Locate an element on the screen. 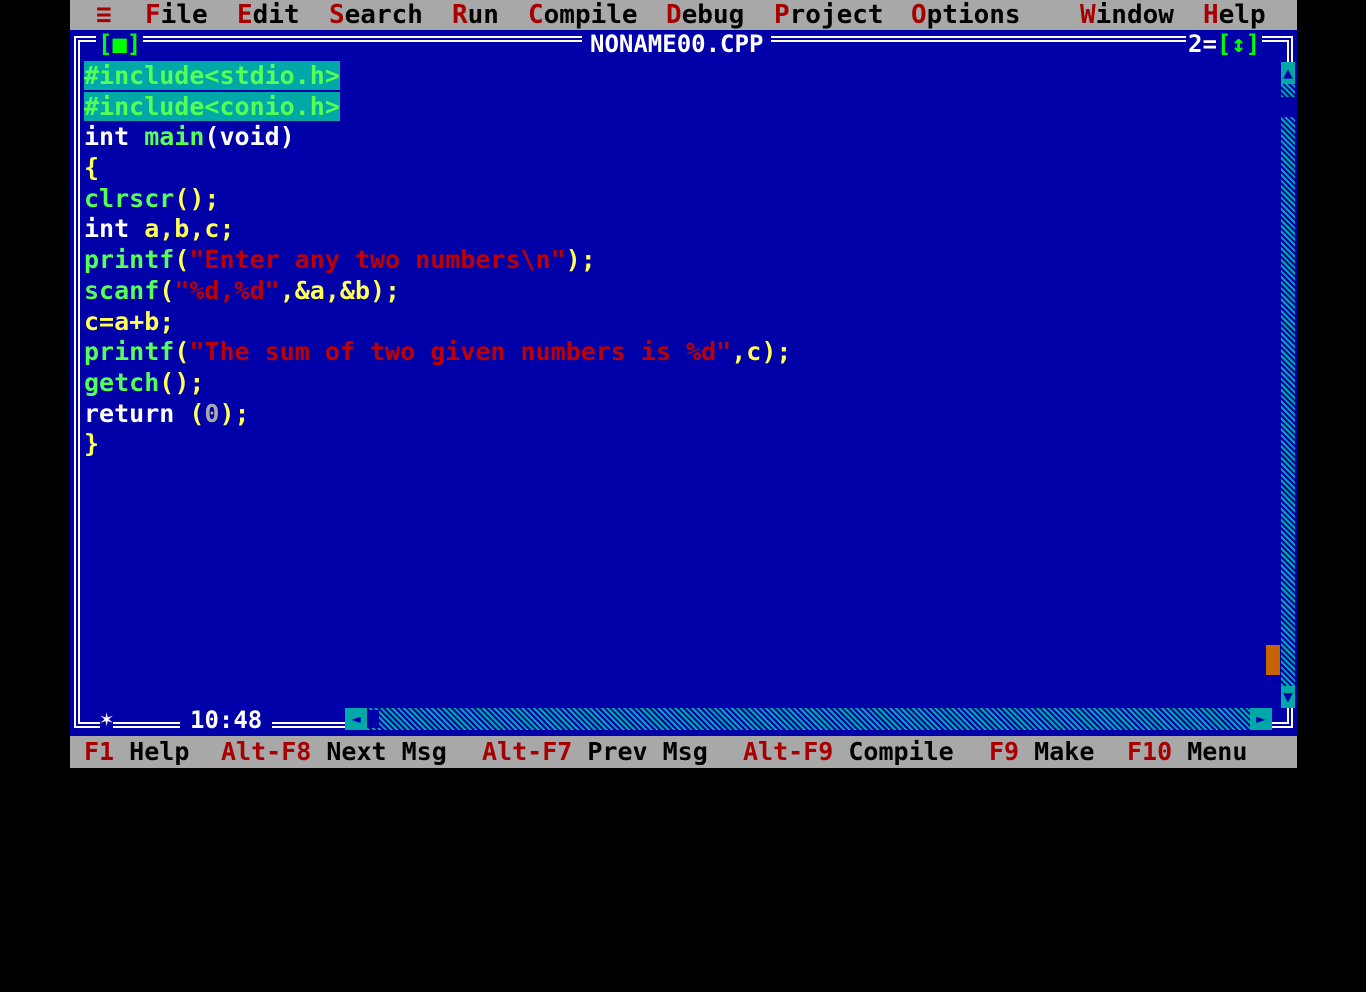 This screenshot has width=1366, height=992. cursor-position: 10:48 is located at coordinates (226, 720).